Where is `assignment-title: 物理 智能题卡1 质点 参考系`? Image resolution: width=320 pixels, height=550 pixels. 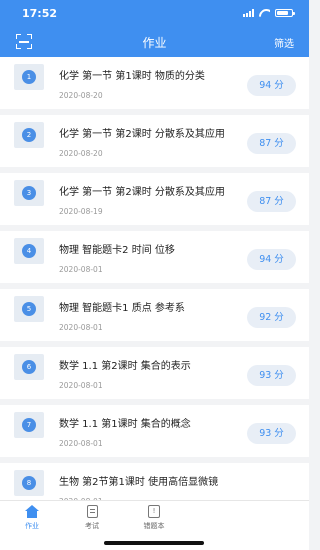
assignment-title: 物理 智能题卡1 质点 参考系 is located at coordinates (122, 308).